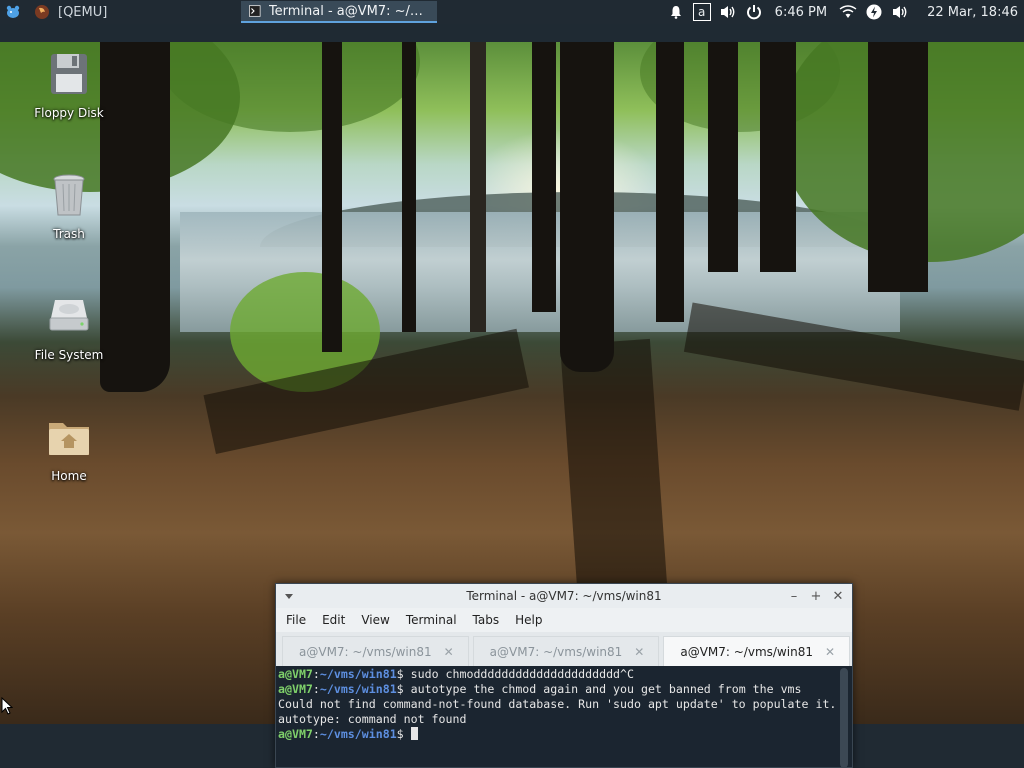 The width and height of the screenshot is (1024, 768). I want to click on menu-edit: Edit, so click(333, 620).